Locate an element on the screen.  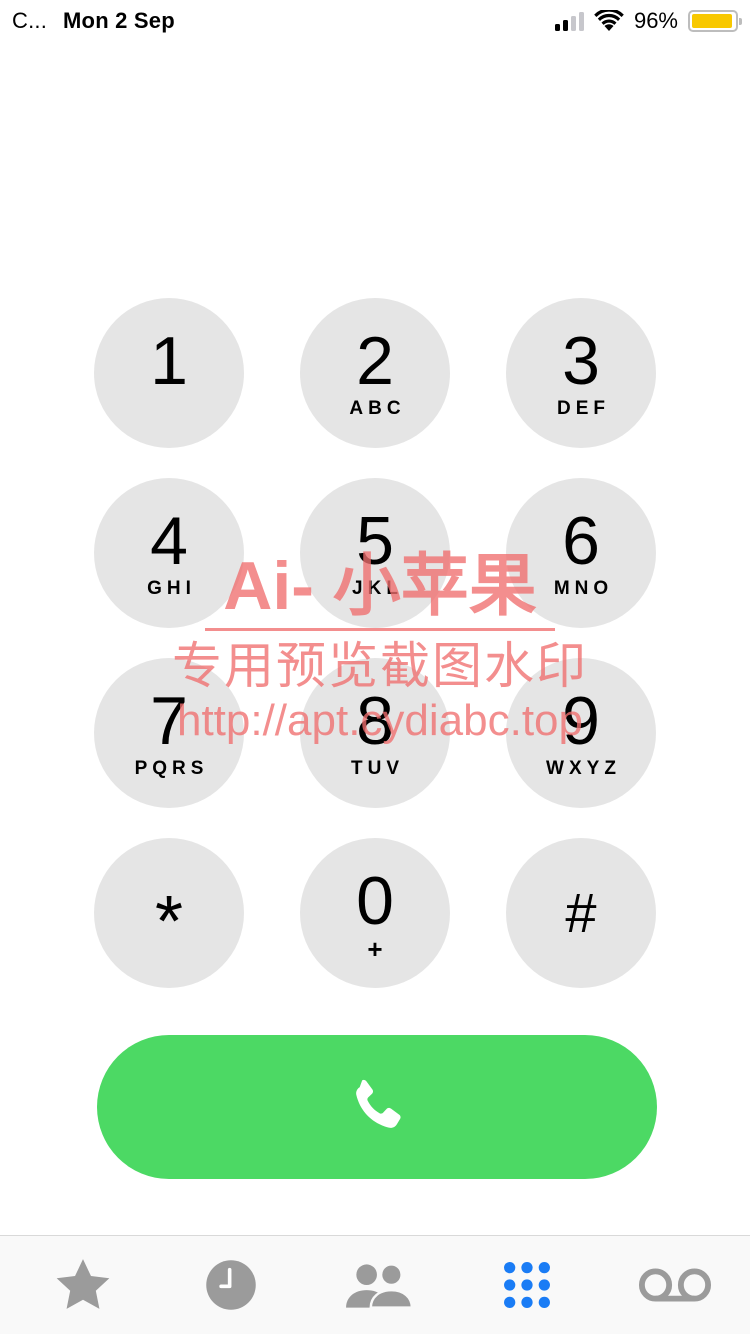
date-label: Mon 2 Sep is located at coordinates (119, 20).